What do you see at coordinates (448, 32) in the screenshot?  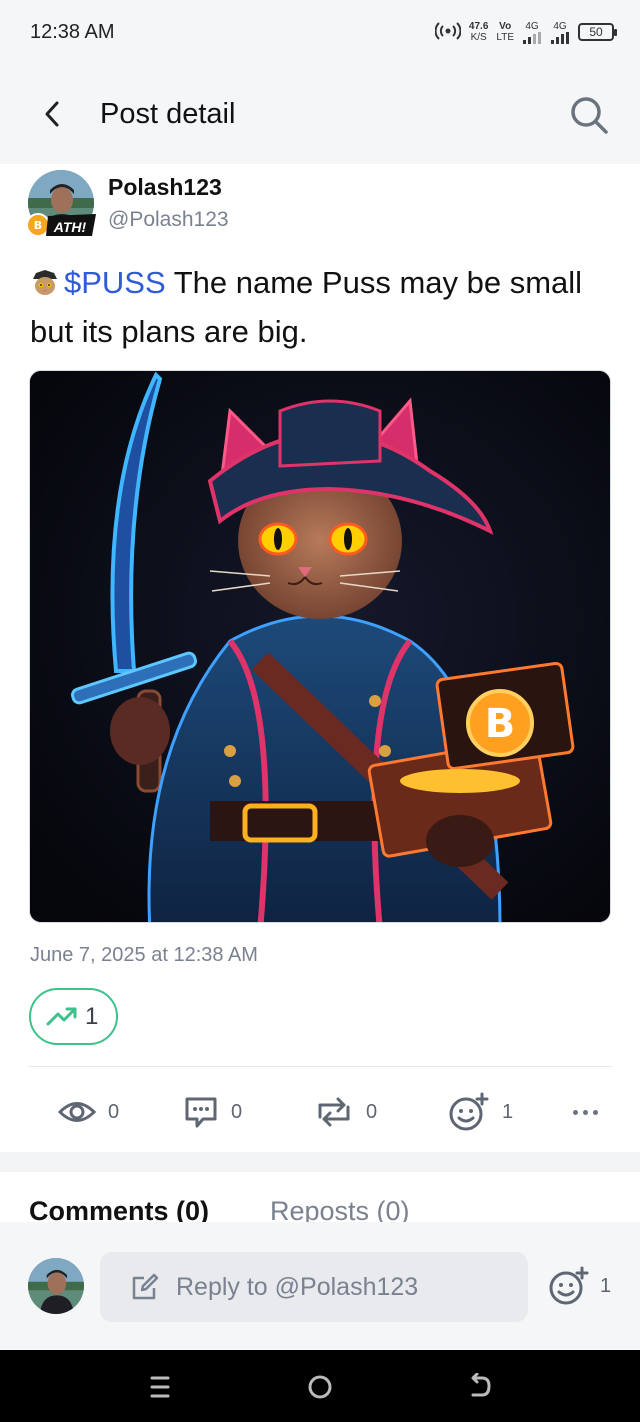 I see `hotspot-icon` at bounding box center [448, 32].